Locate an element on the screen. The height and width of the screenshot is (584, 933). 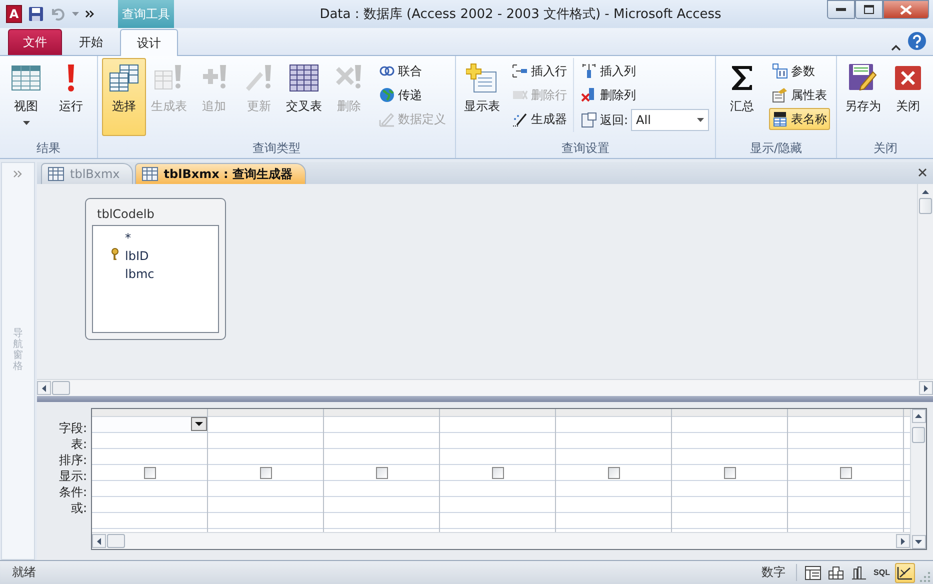
ribbon-button: 显示表 is located at coordinates (482, 97).